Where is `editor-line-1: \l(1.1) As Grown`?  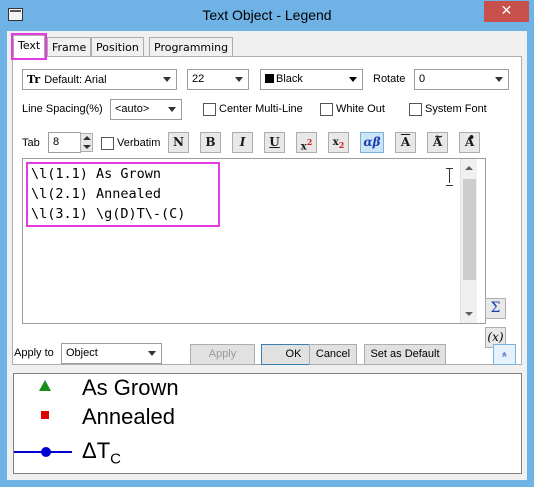 editor-line-1: \l(1.1) As Grown is located at coordinates (96, 174).